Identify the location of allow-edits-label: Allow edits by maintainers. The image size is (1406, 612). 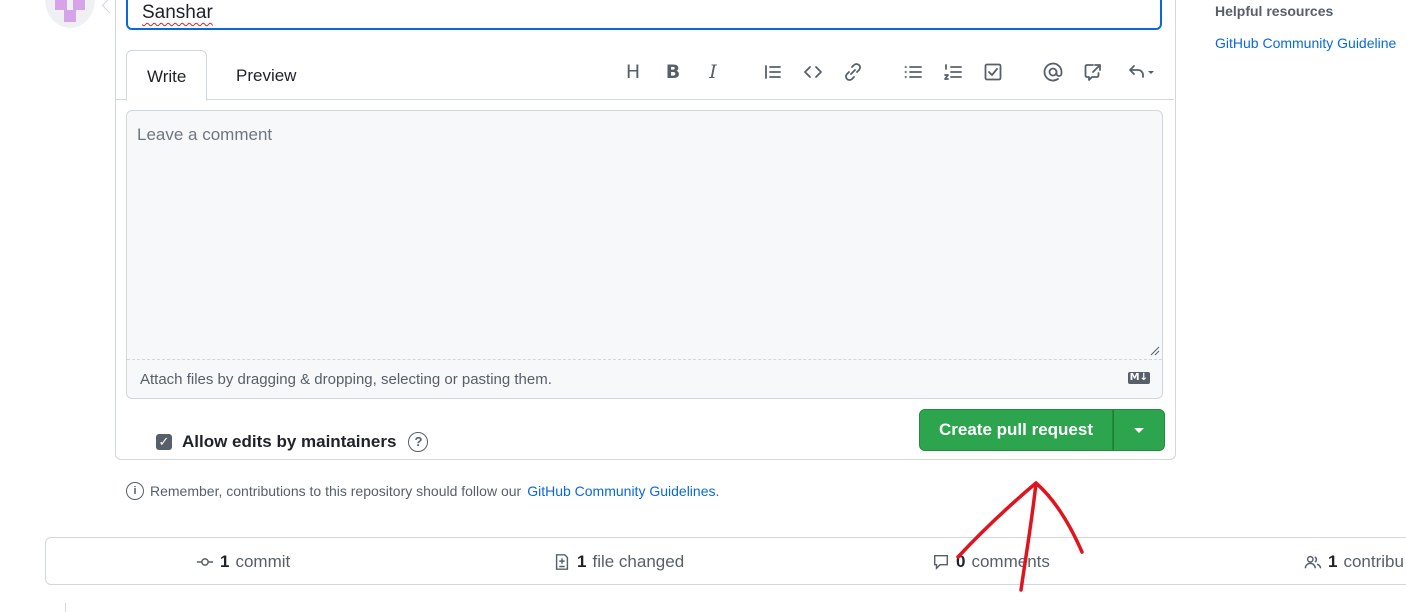
(289, 442).